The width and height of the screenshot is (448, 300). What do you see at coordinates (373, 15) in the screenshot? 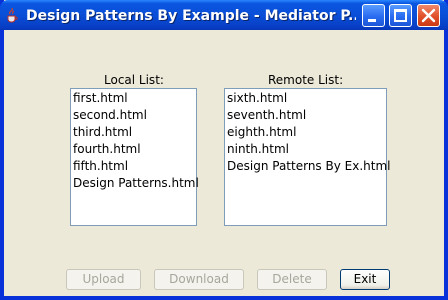
I see `minimize-button` at bounding box center [373, 15].